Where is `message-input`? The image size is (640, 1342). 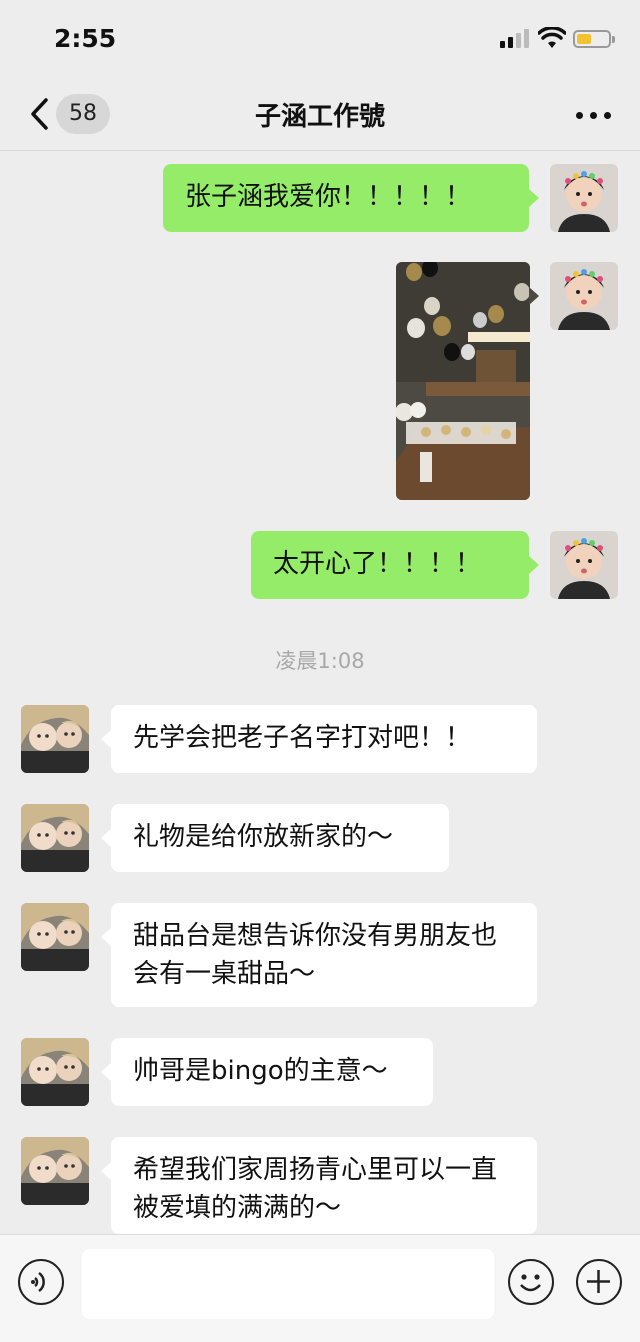
message-input is located at coordinates (288, 1284).